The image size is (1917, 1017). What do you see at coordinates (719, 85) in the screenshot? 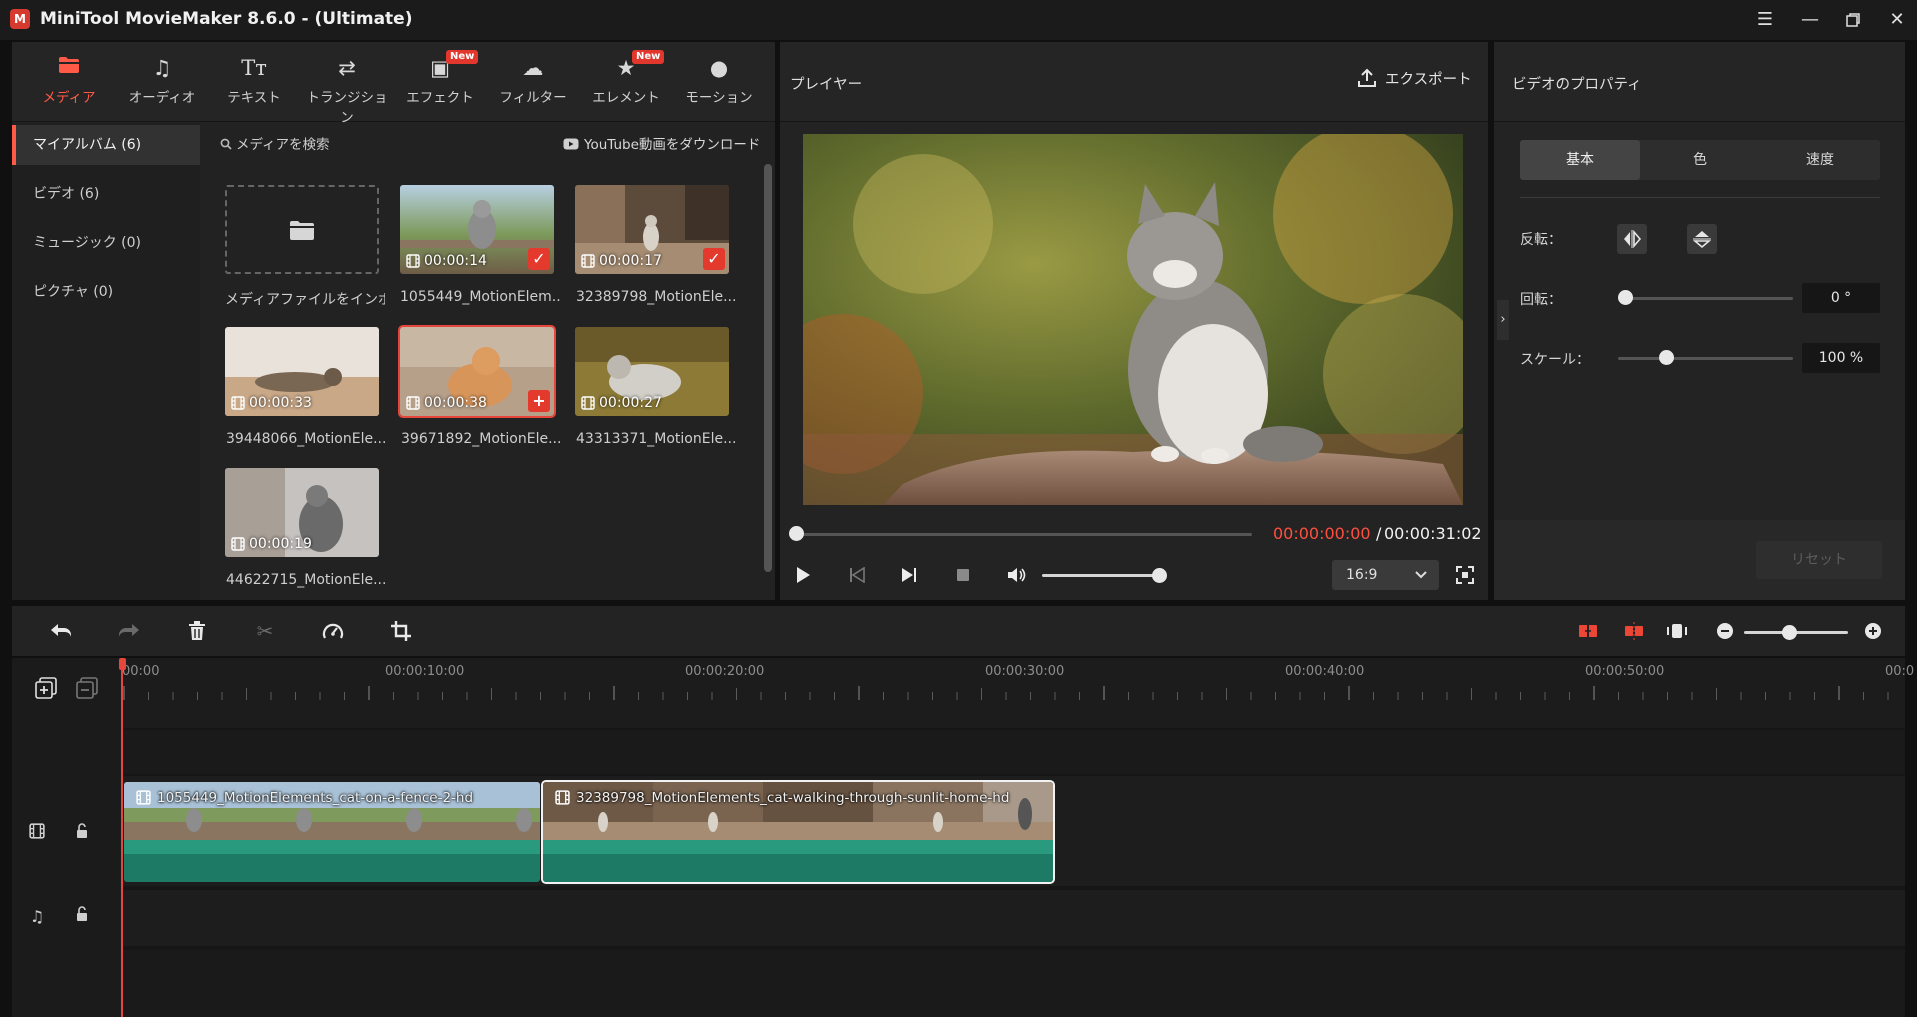
I see `tab-motion: ● モーション` at bounding box center [719, 85].